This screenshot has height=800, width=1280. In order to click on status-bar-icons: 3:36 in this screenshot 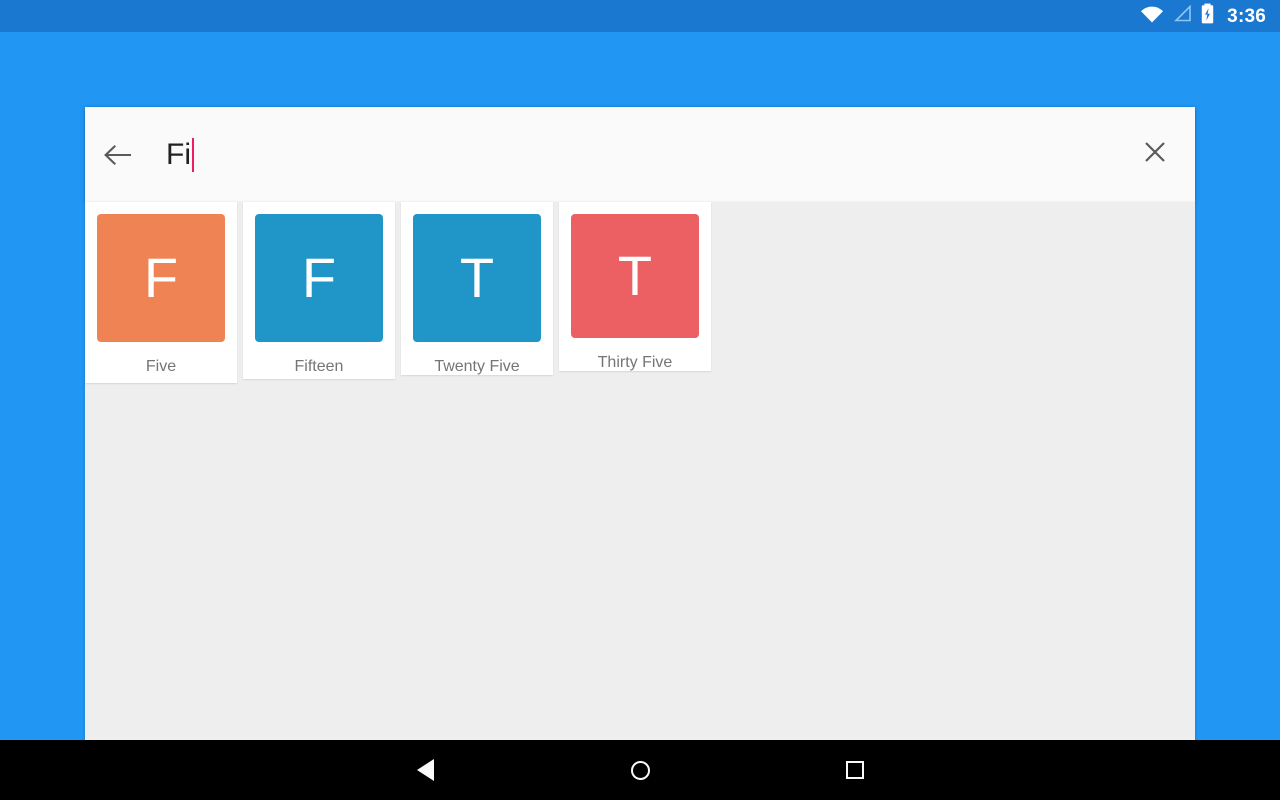, I will do `click(1203, 16)`.